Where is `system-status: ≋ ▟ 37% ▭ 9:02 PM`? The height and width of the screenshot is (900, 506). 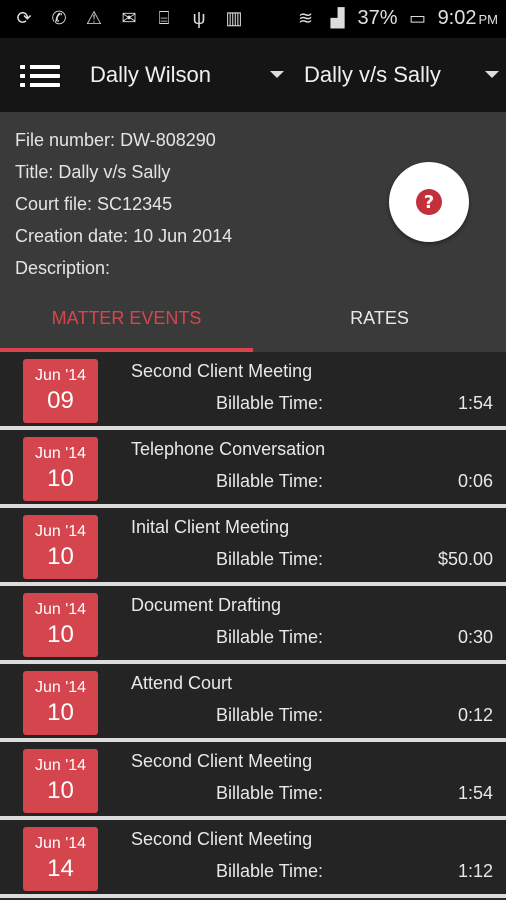
system-status: ≋ ▟ 37% ▭ 9:02 PM is located at coordinates (396, 18).